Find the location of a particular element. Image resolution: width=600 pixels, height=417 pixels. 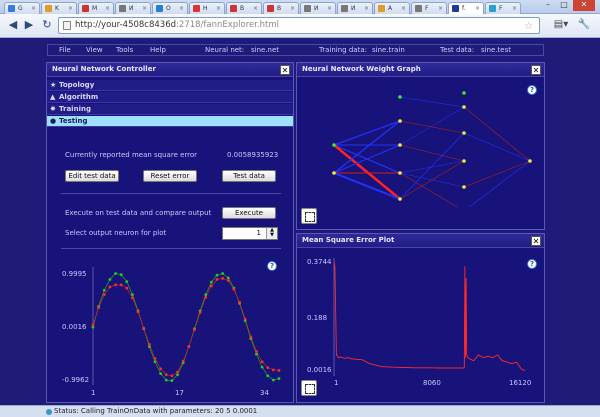

page-menu-icon: ▤▾ is located at coordinates (561, 25).